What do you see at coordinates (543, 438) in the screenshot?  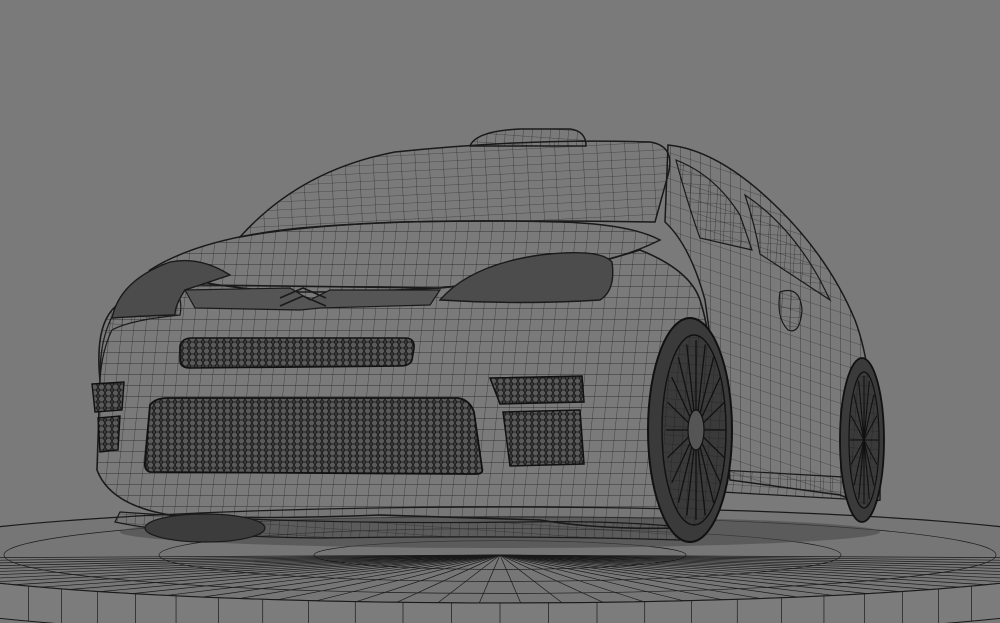 I see `intake-right-lower` at bounding box center [543, 438].